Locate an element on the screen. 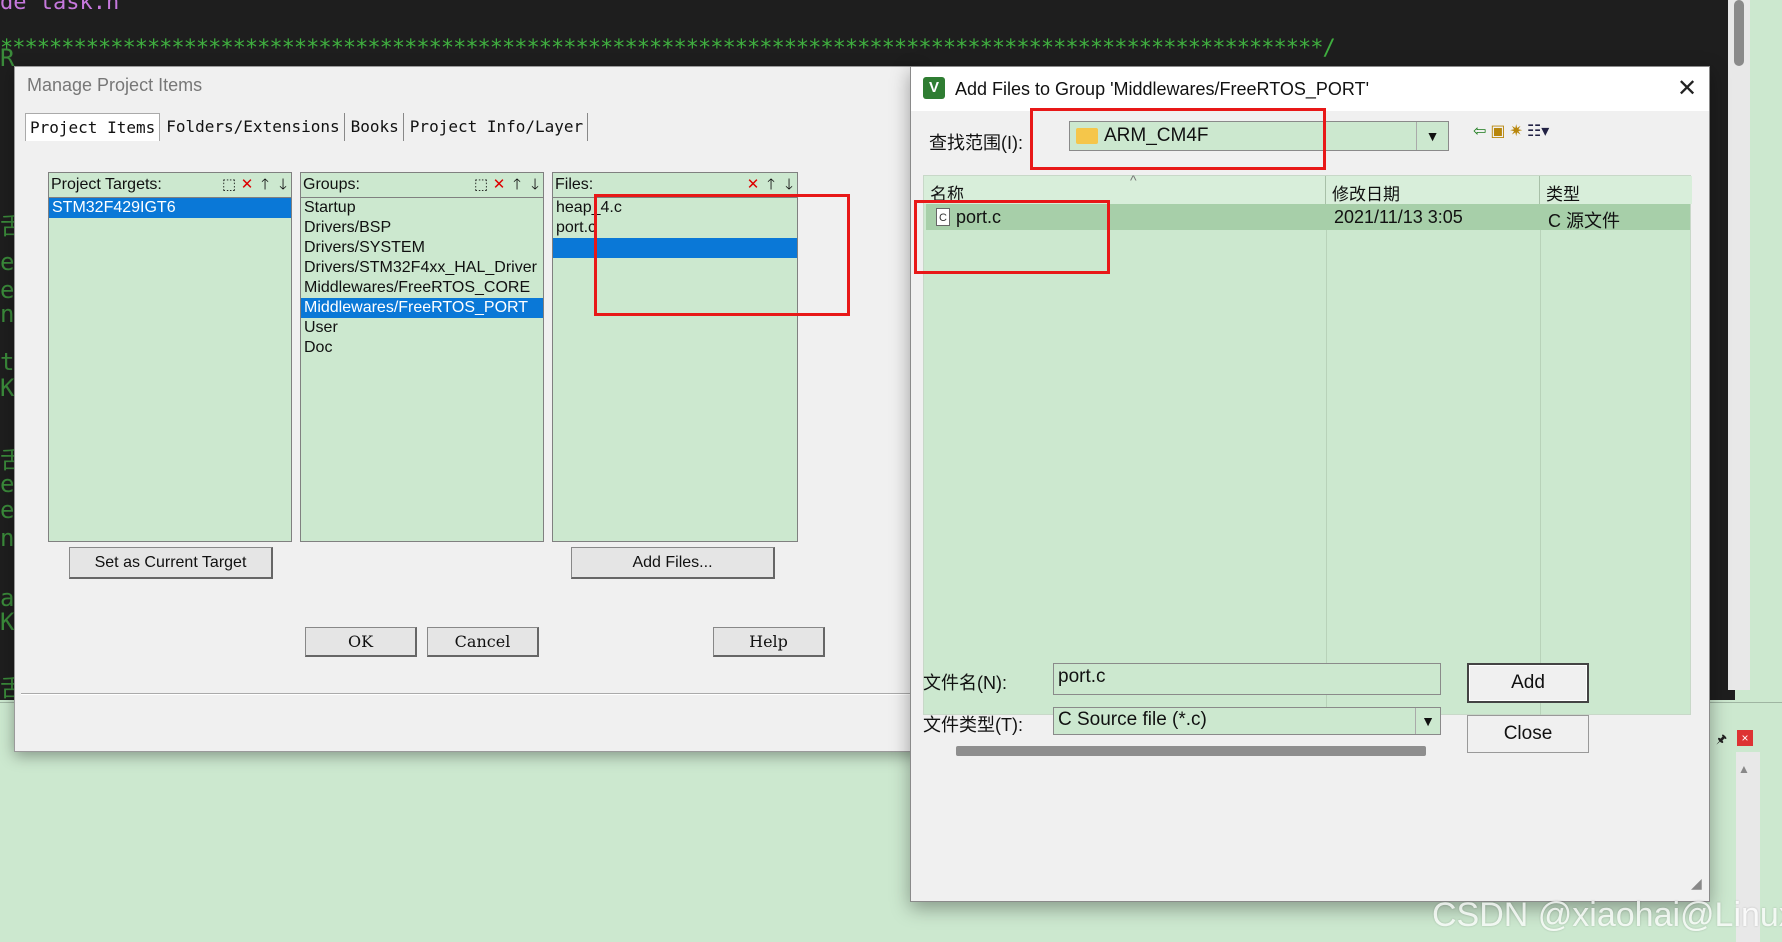  column-header-date: 修改日期 is located at coordinates (1433, 190).